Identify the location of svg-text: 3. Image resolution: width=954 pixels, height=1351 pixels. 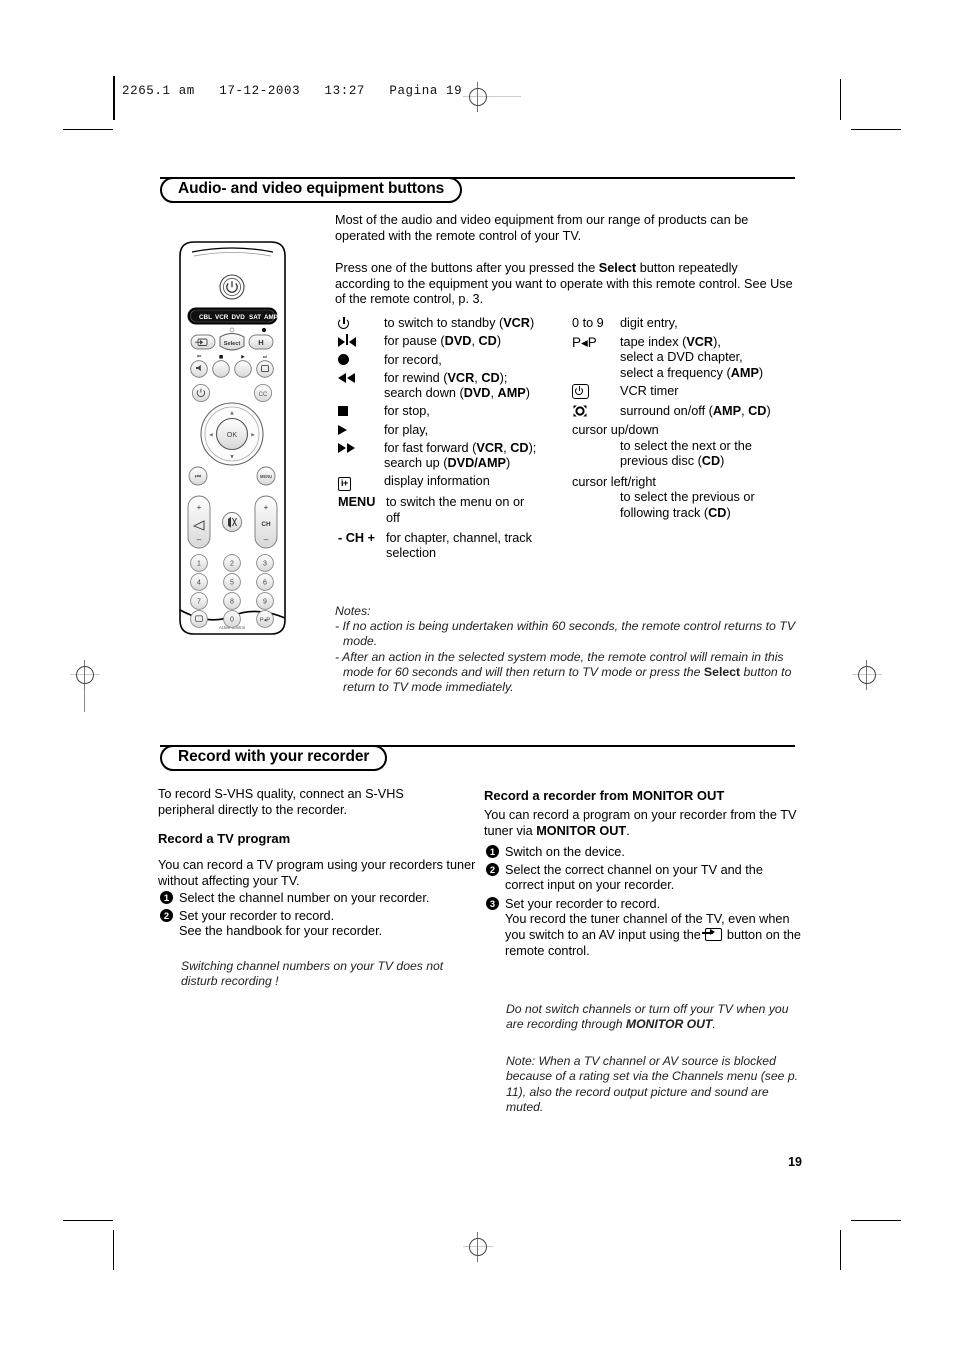
(265, 564).